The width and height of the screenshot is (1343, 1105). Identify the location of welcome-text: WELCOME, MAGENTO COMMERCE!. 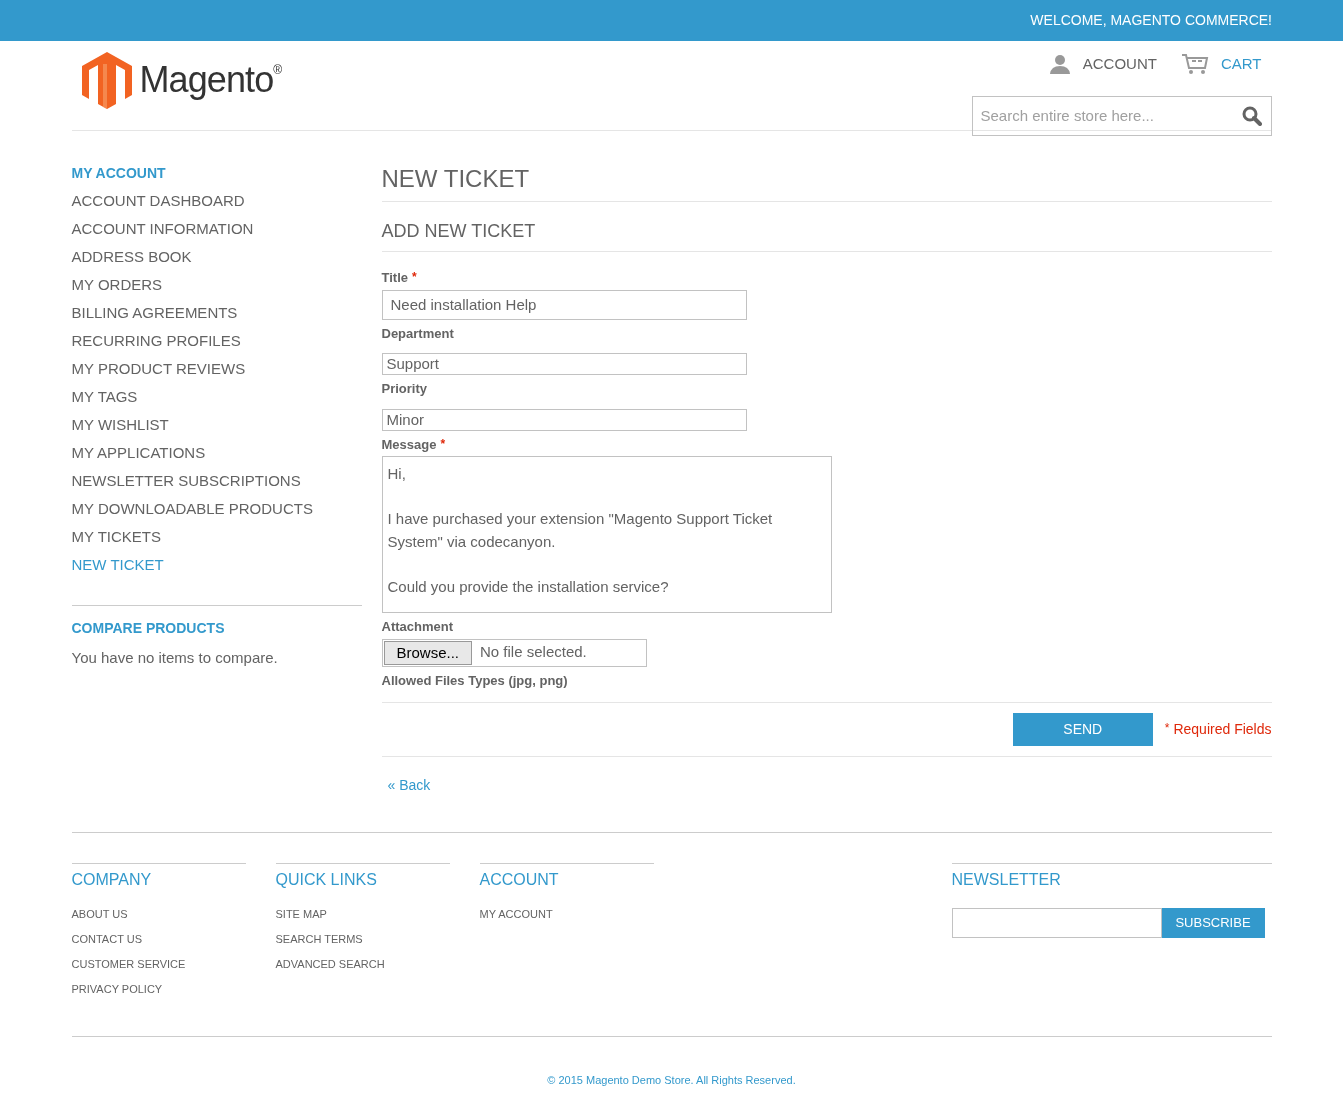
(1151, 20).